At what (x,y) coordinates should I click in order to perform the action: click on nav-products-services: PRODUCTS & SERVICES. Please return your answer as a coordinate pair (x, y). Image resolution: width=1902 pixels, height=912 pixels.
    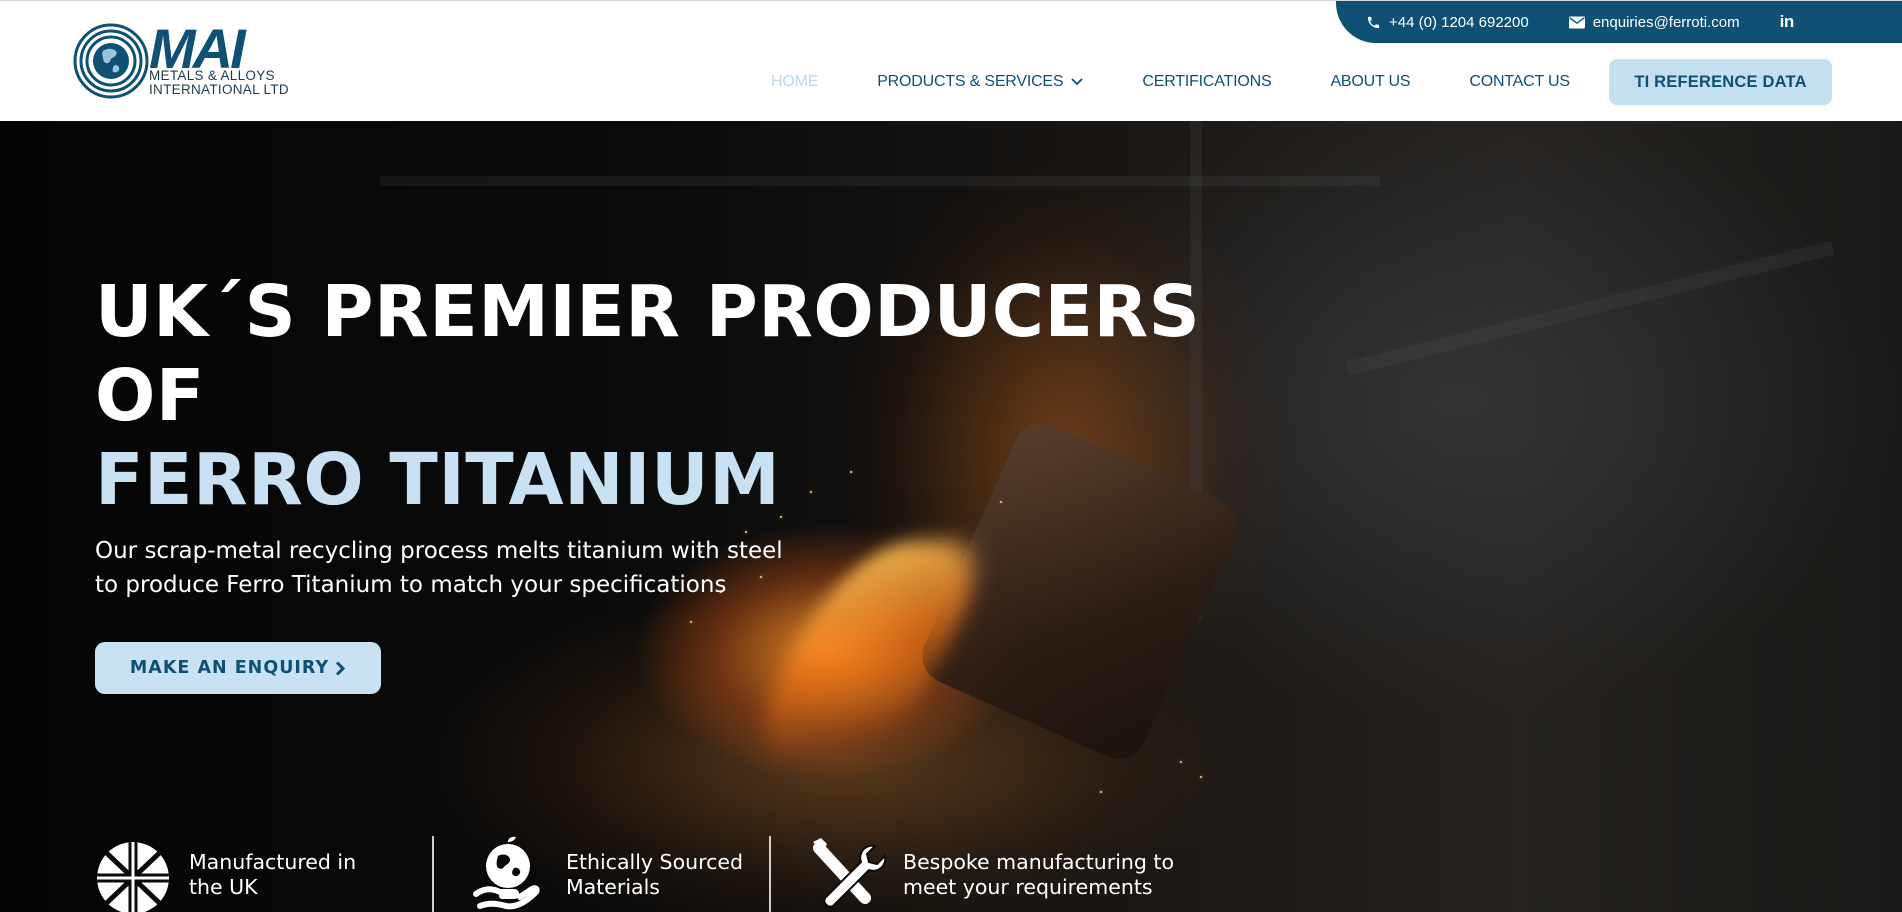
    Looking at the image, I should click on (980, 82).